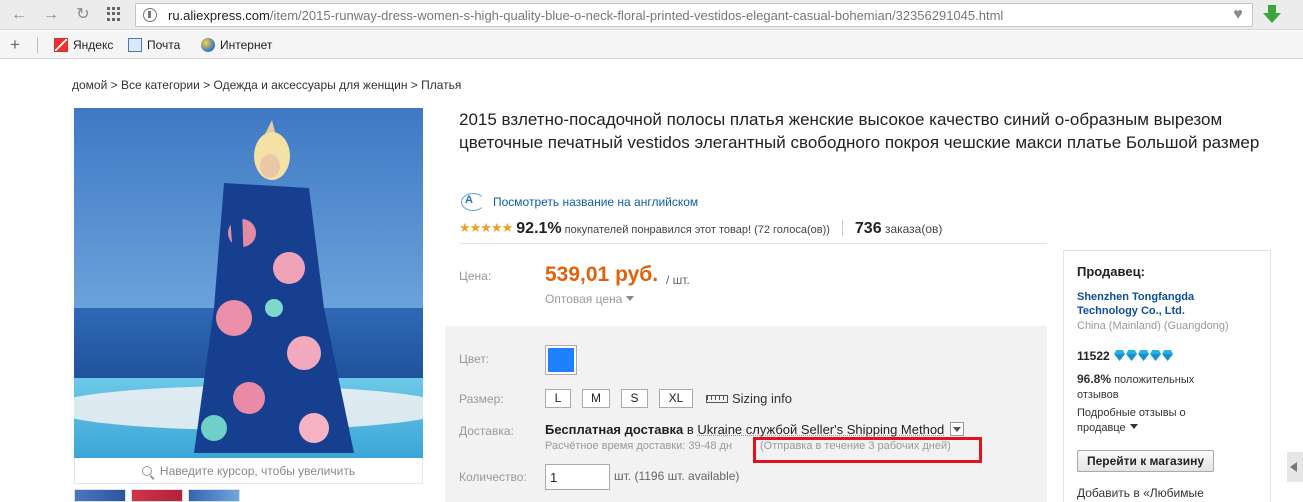  I want to click on shipping-label: Доставка:, so click(486, 431).